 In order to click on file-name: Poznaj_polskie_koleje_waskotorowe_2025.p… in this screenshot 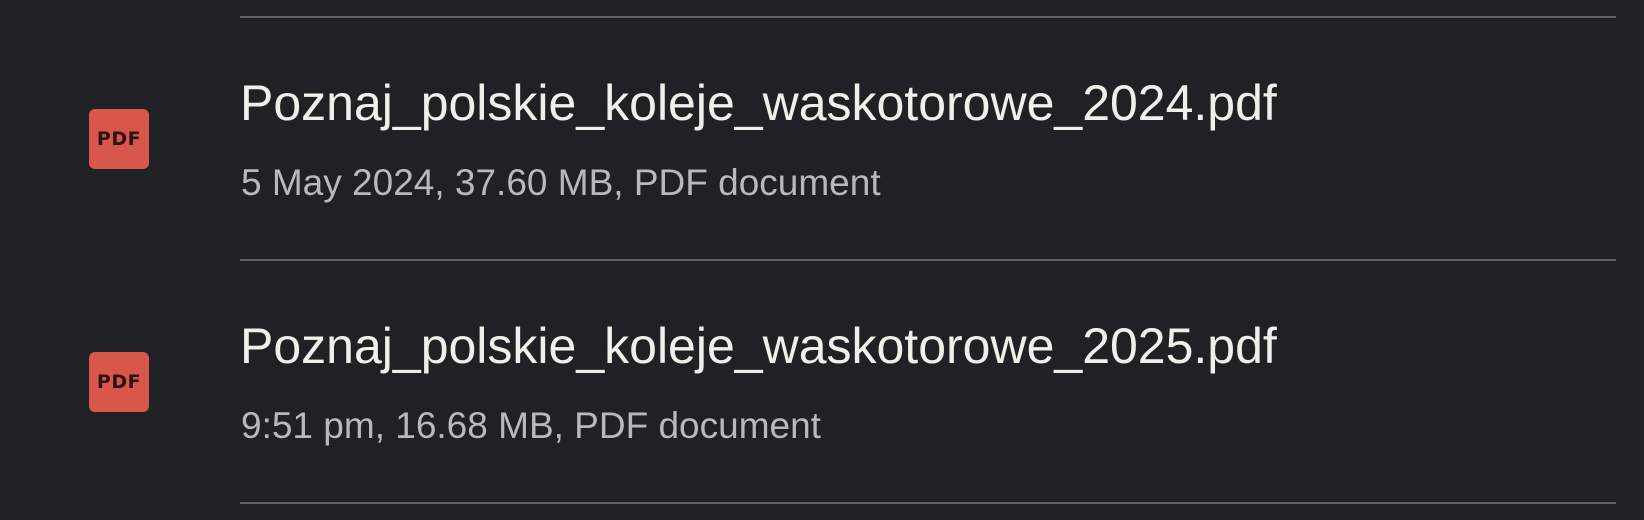, I will do `click(758, 346)`.